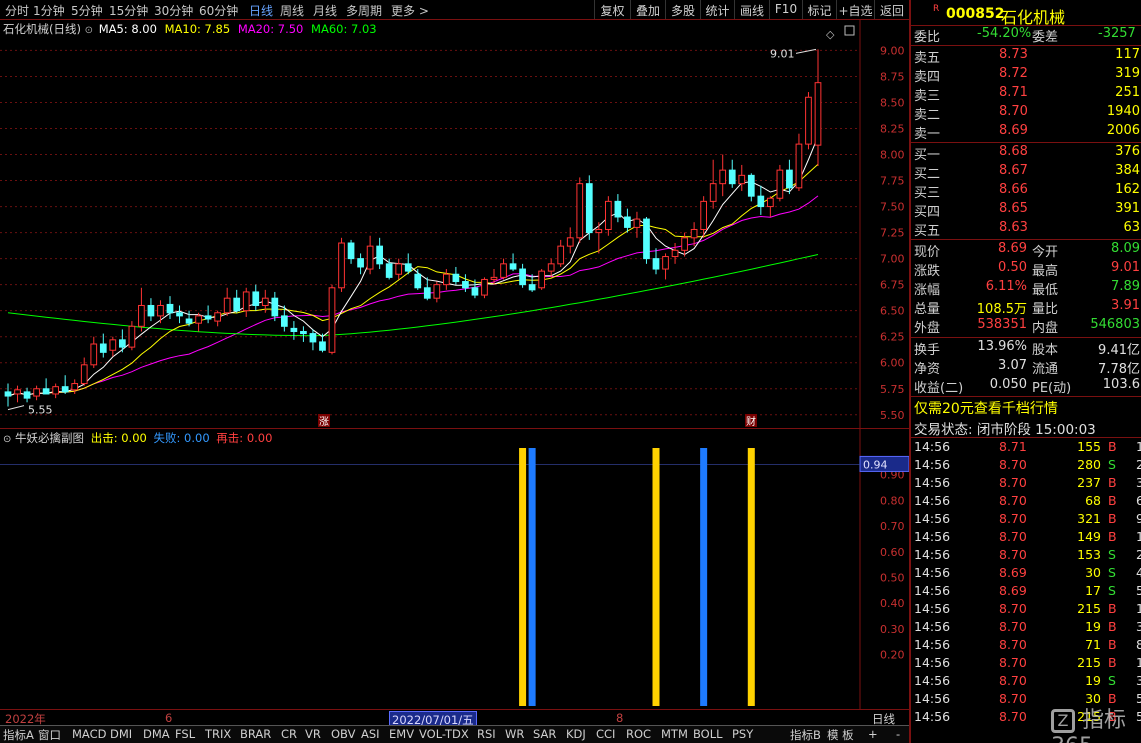 The image size is (1141, 743). I want to click on indicator-tab-kdj: KDJ, so click(576, 734).